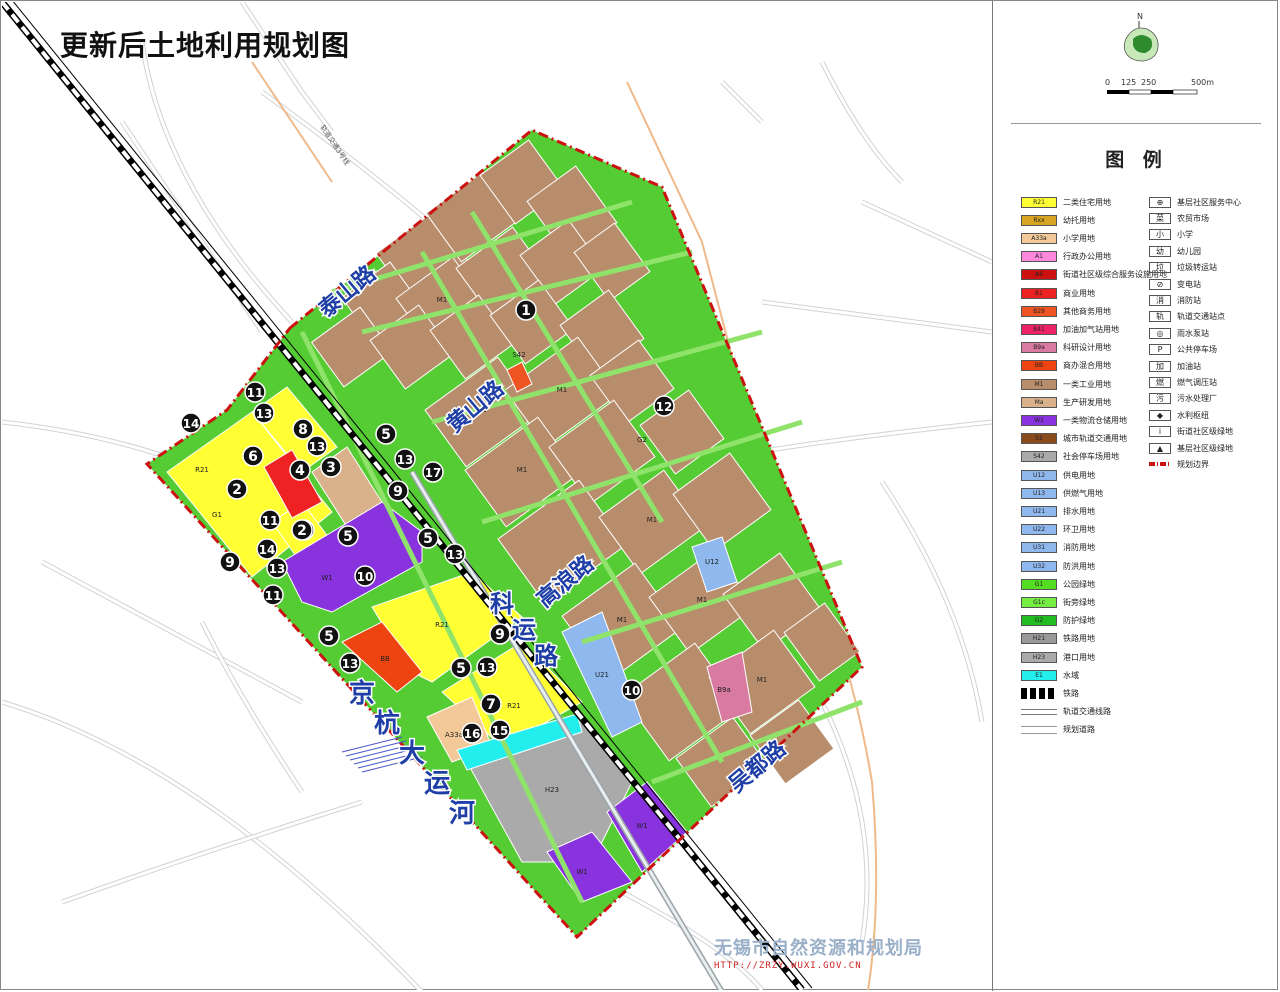 The width and height of the screenshot is (1280, 992). I want to click on scale-tick-125: 125, so click(1128, 82).